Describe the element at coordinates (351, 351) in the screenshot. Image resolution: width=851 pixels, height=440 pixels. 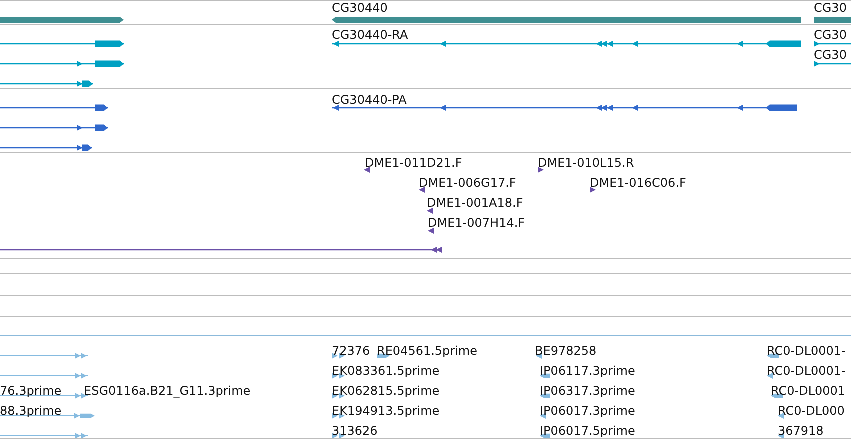
I see `feature-label: 72376` at that location.